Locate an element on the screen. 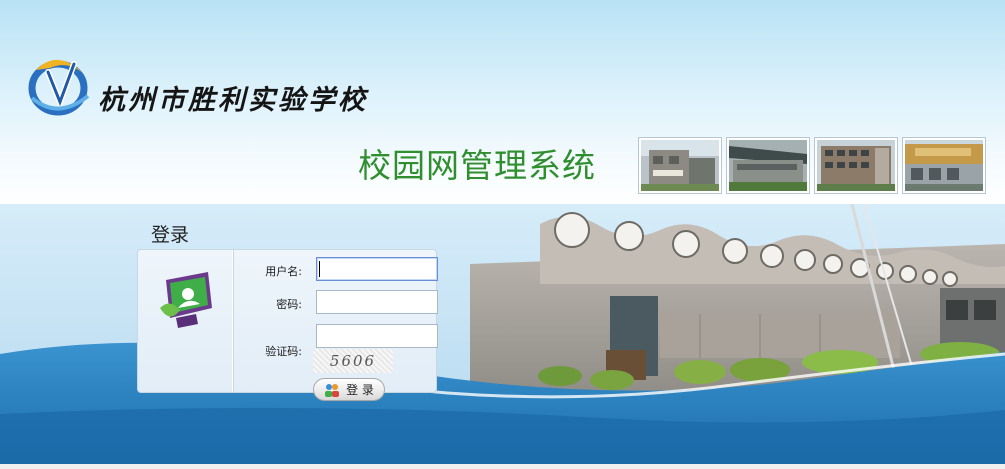 Image resolution: width=1005 pixels, height=469 pixels. login-button-label: 登 录 is located at coordinates (360, 390).